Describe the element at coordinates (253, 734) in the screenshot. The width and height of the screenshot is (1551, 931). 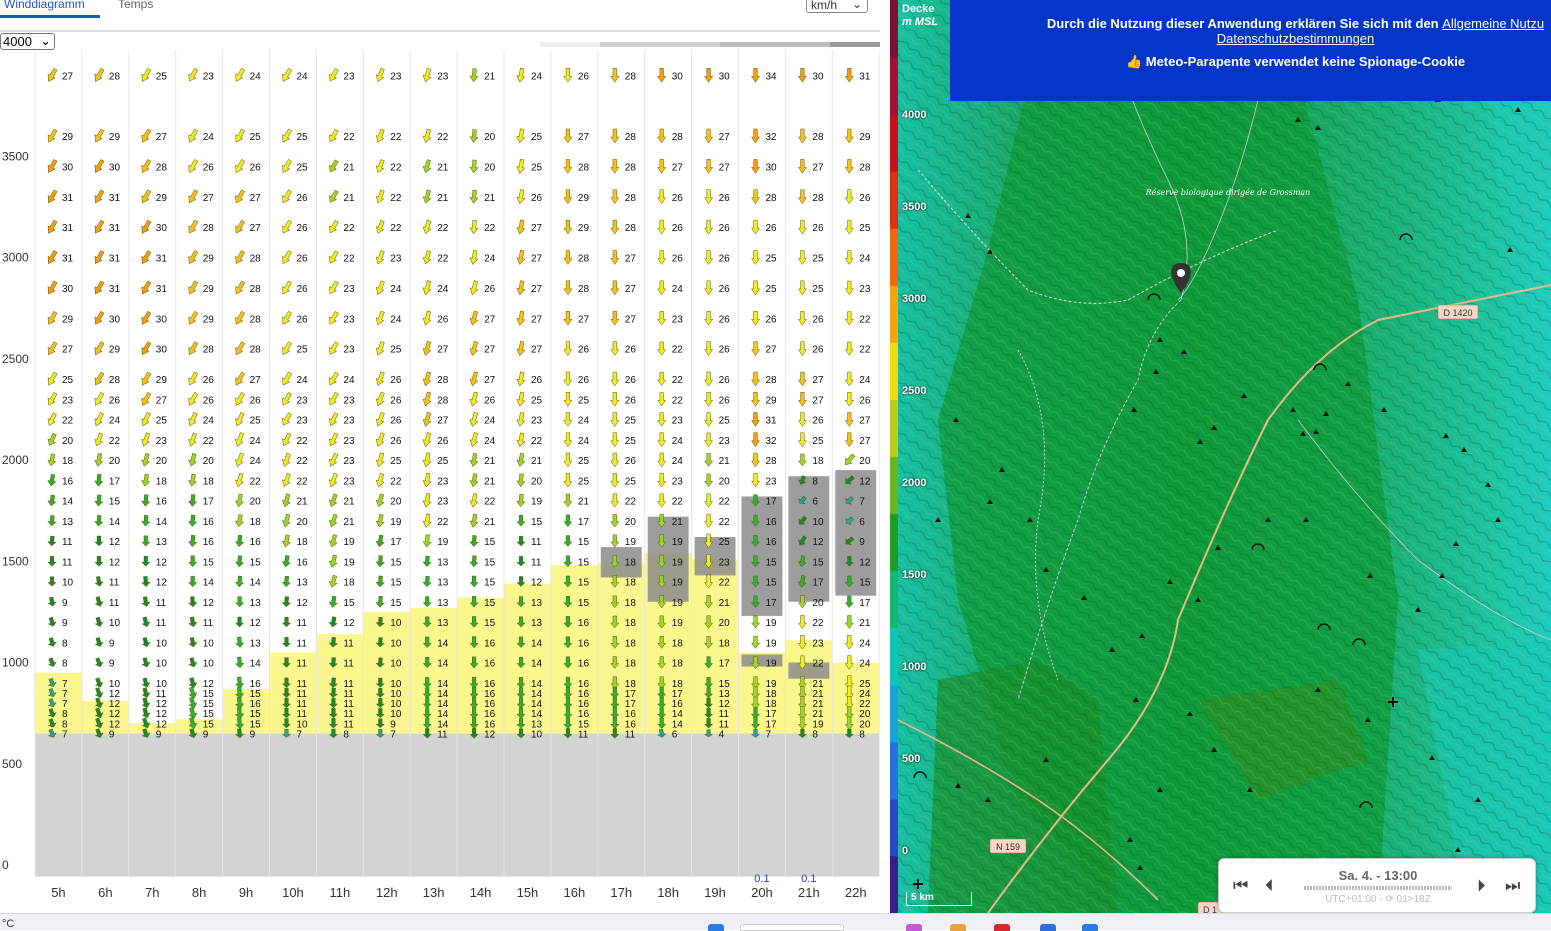
I see `wind-speed-label: 9` at that location.